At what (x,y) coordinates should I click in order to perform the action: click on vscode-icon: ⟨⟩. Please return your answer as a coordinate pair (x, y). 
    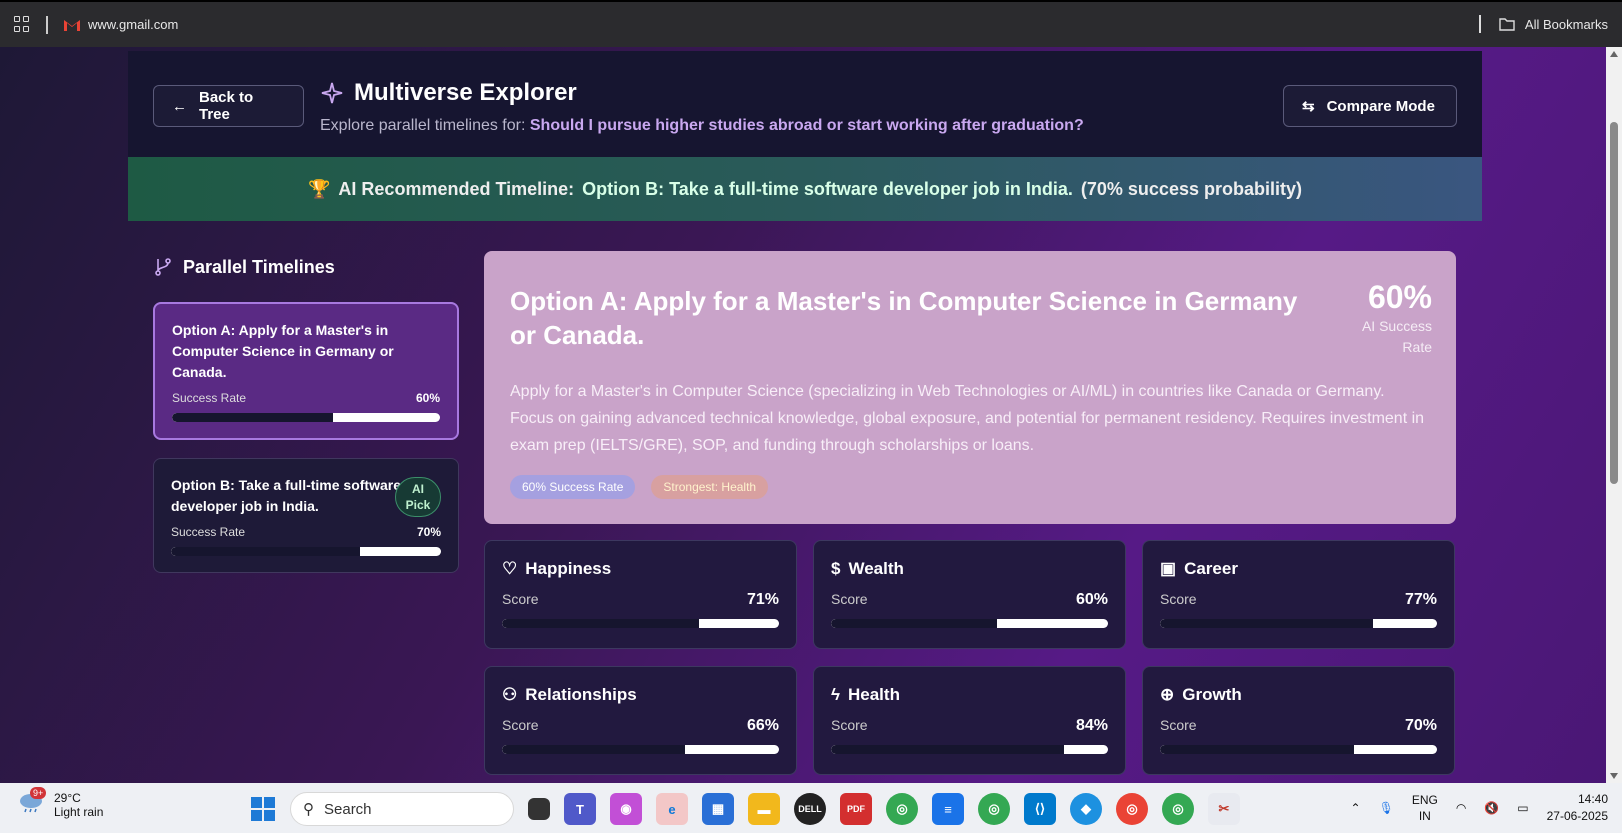
    Looking at the image, I should click on (1040, 809).